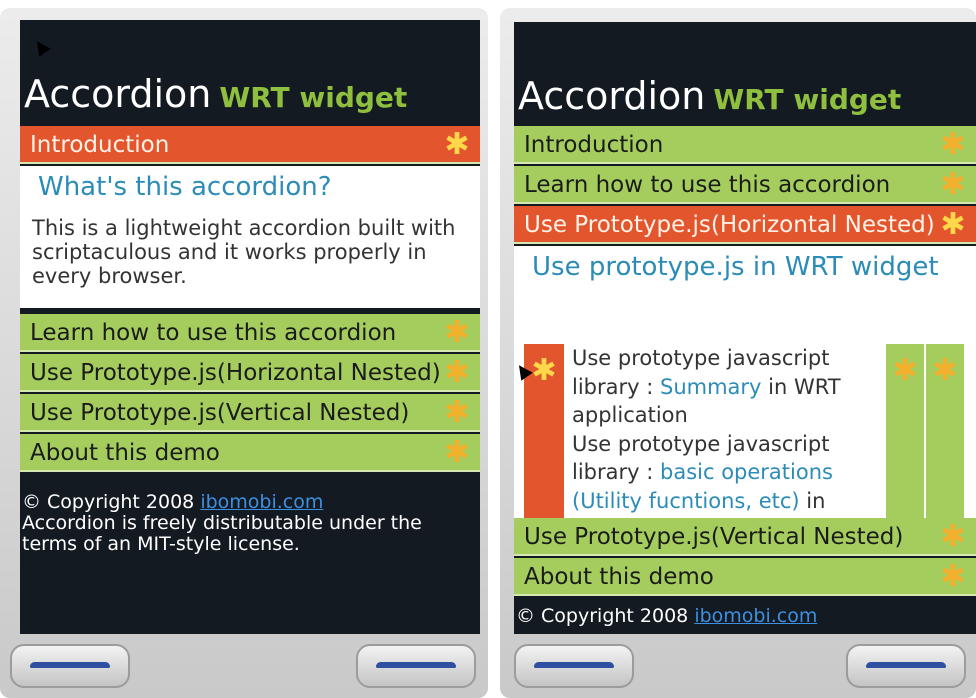  I want to click on footer: © Copyright 2008 ibomobi.com, so click(666, 616).